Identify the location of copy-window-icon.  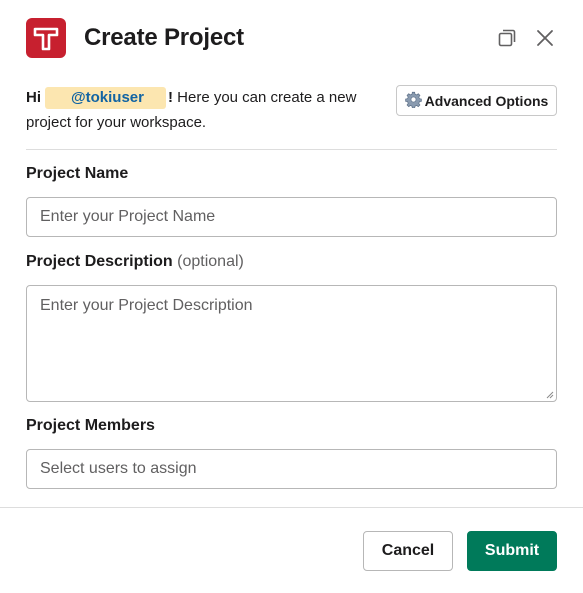
(507, 38).